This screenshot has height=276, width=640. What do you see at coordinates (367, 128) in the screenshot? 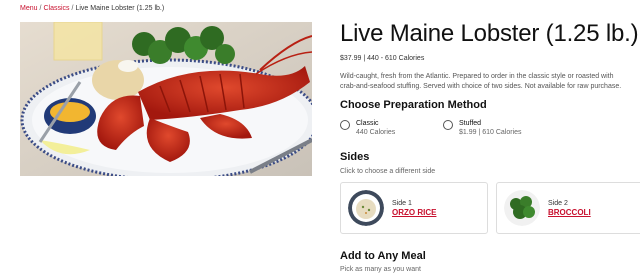
I see `prep-option-classic: Classic 440 Calories` at bounding box center [367, 128].